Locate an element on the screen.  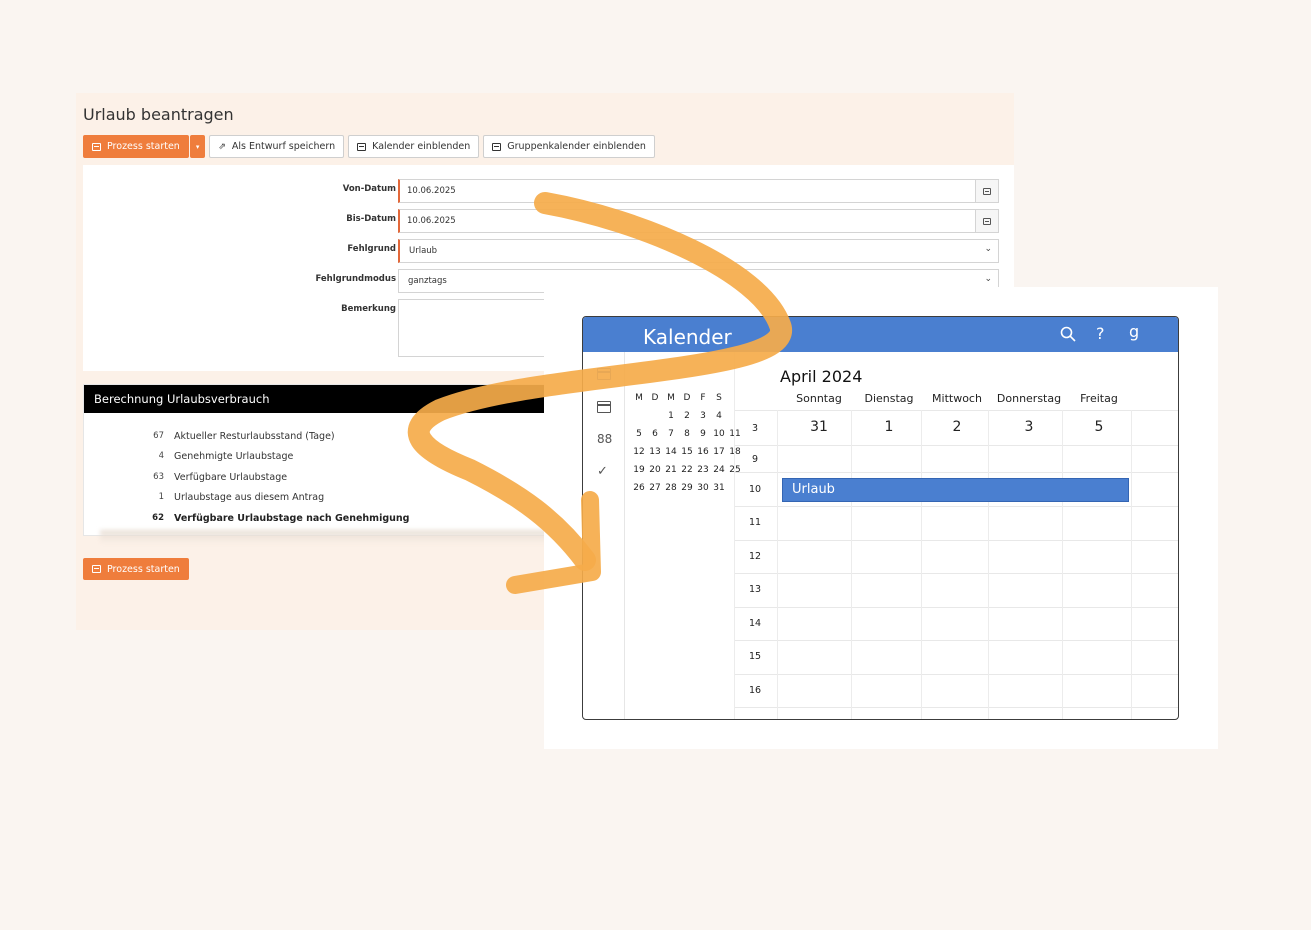
day-number: 3 is located at coordinates (1029, 427).